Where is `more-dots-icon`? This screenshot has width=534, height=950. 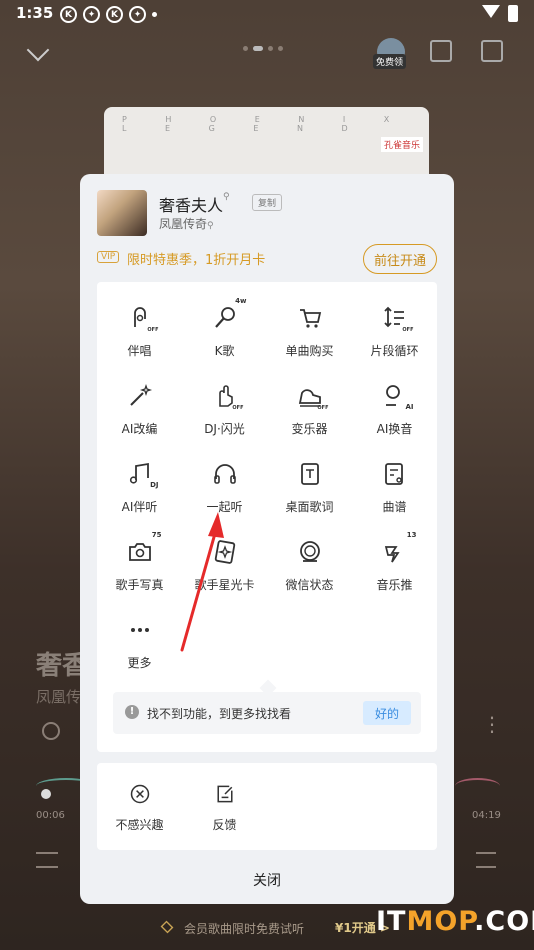 more-dots-icon is located at coordinates (140, 630).